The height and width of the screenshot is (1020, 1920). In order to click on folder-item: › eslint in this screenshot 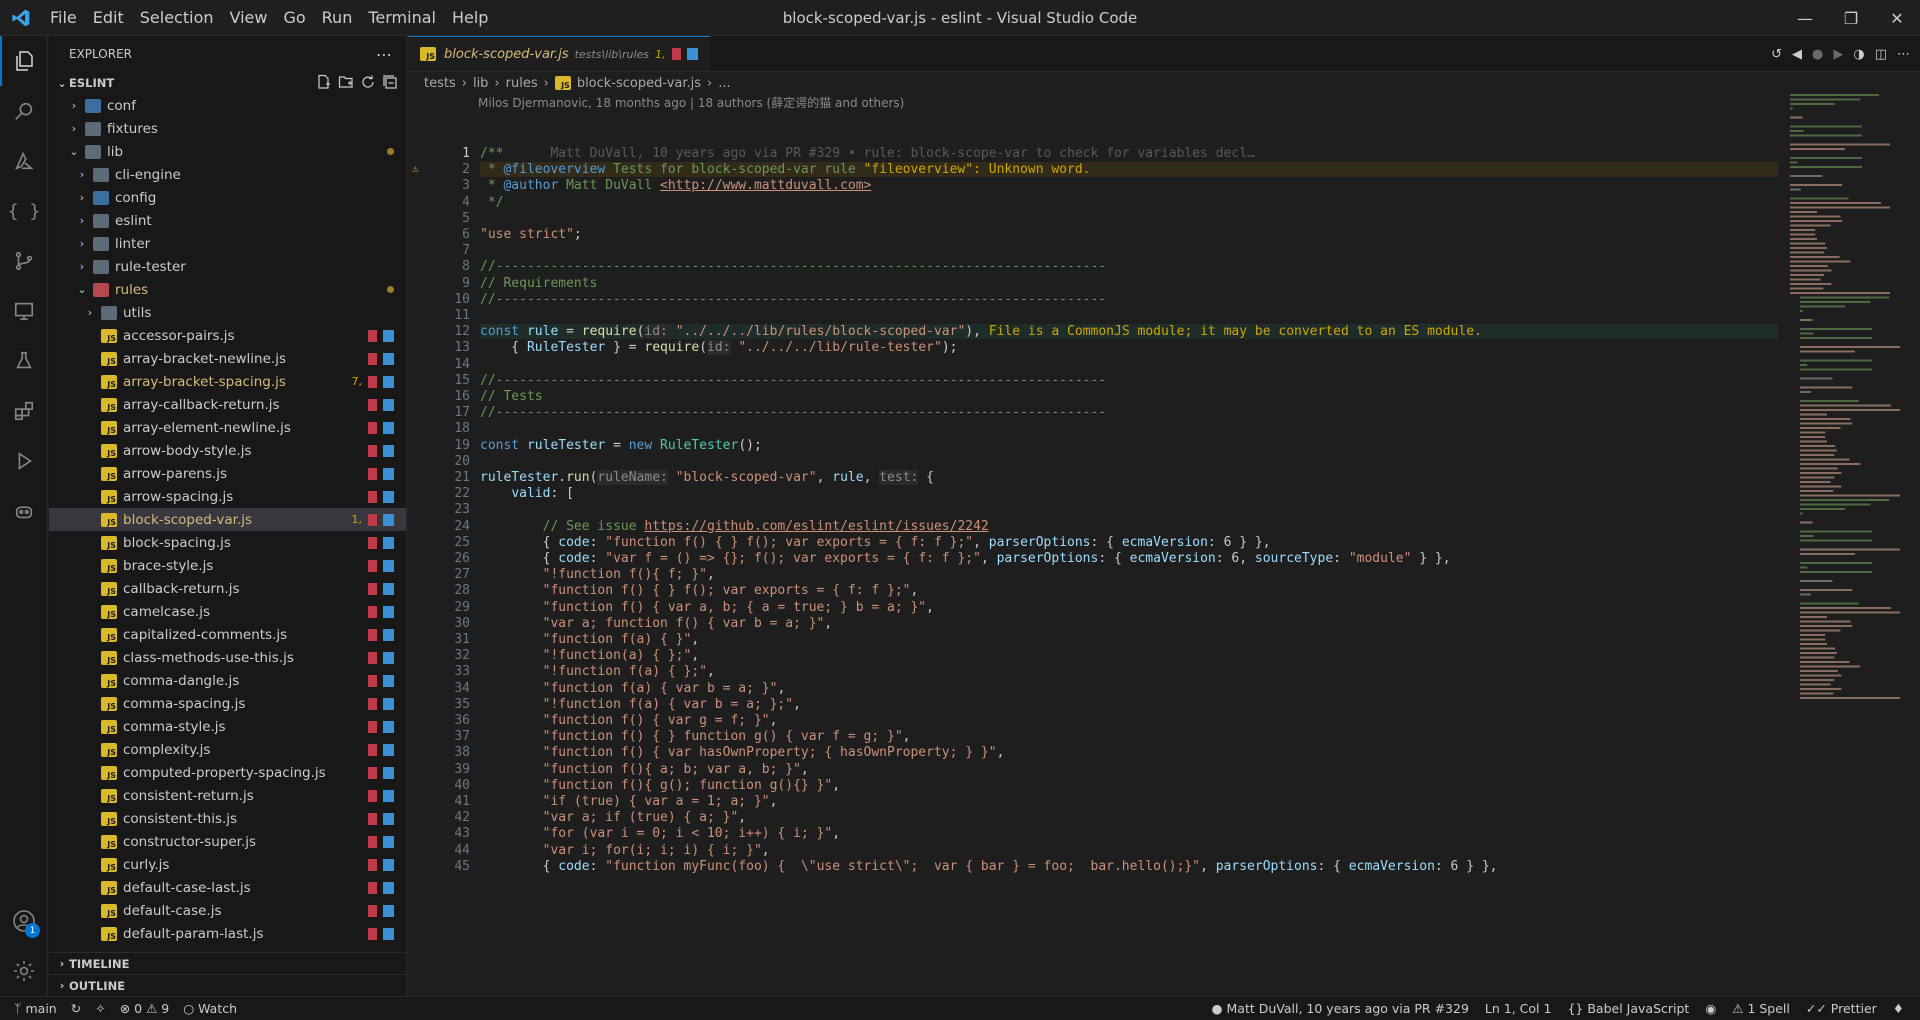, I will do `click(227, 220)`.